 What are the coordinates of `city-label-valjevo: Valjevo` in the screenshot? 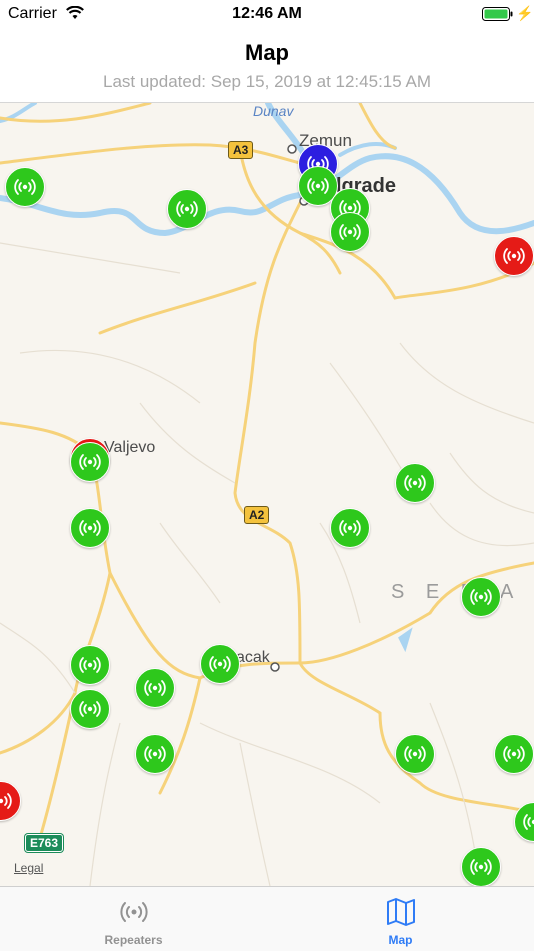 It's located at (130, 447).